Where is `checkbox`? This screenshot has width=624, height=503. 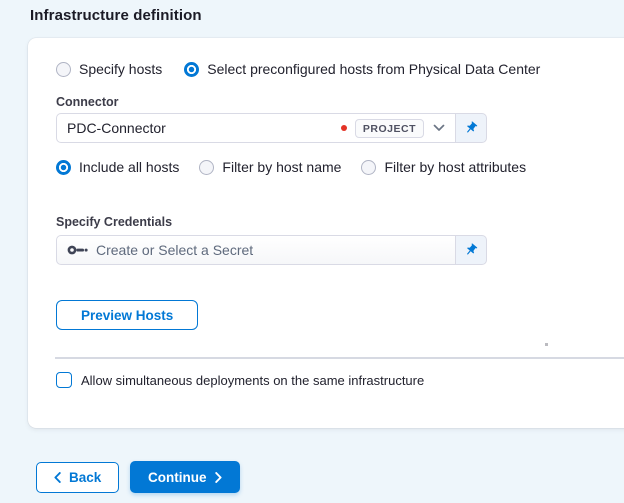 checkbox is located at coordinates (64, 380).